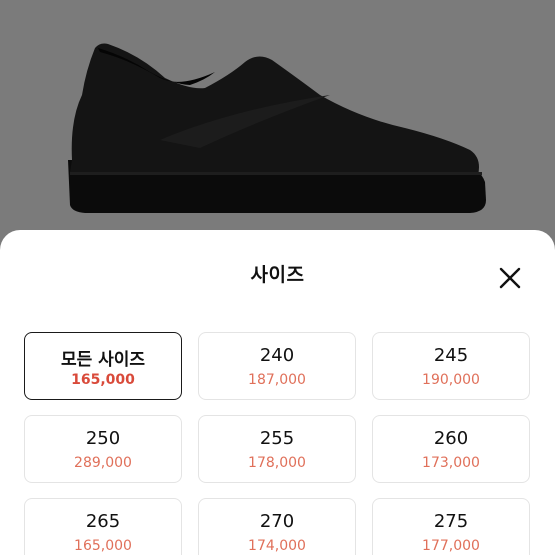  I want to click on size-option-265: 265 165,000, so click(103, 526).